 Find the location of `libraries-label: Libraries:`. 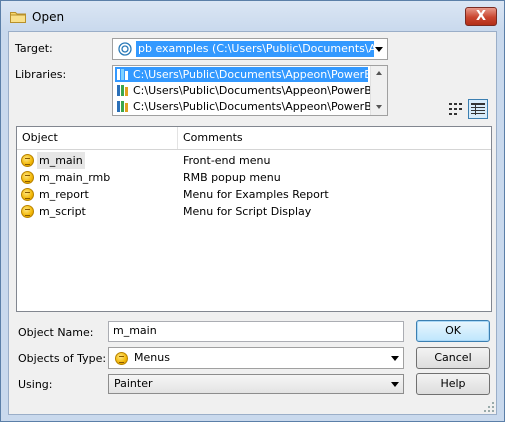

libraries-label: Libraries: is located at coordinates (41, 74).